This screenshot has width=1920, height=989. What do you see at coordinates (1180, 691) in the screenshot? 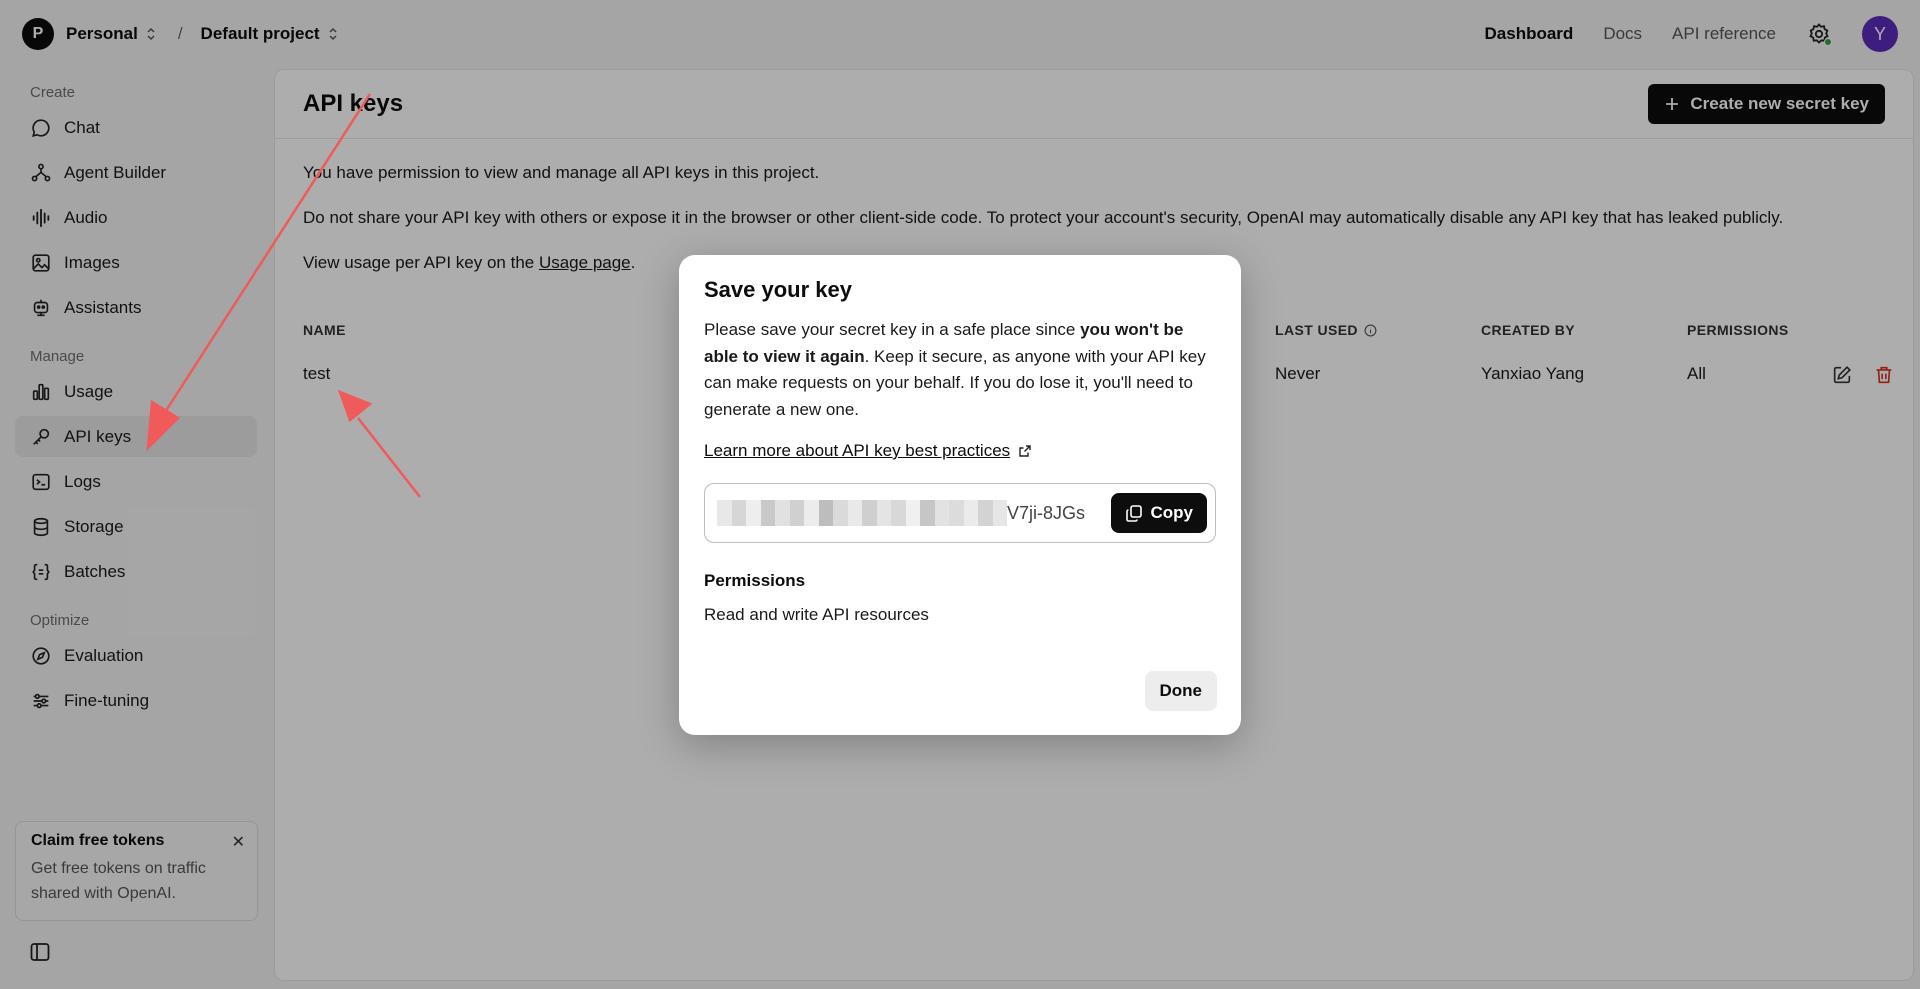
I see `done-button: Done` at bounding box center [1180, 691].